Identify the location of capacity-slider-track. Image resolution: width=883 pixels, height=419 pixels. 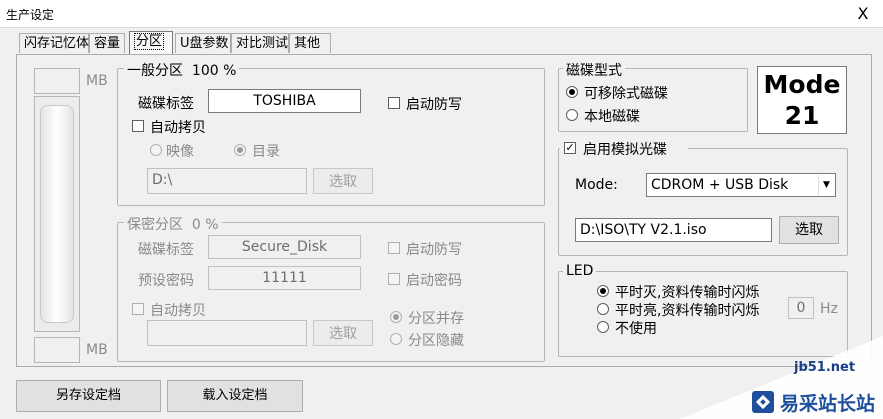
(57, 214).